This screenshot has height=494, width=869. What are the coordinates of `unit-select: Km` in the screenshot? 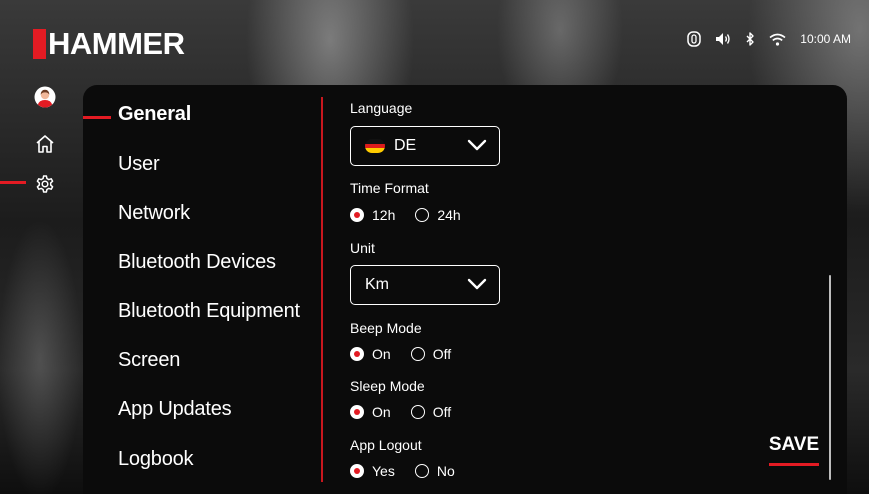 It's located at (425, 285).